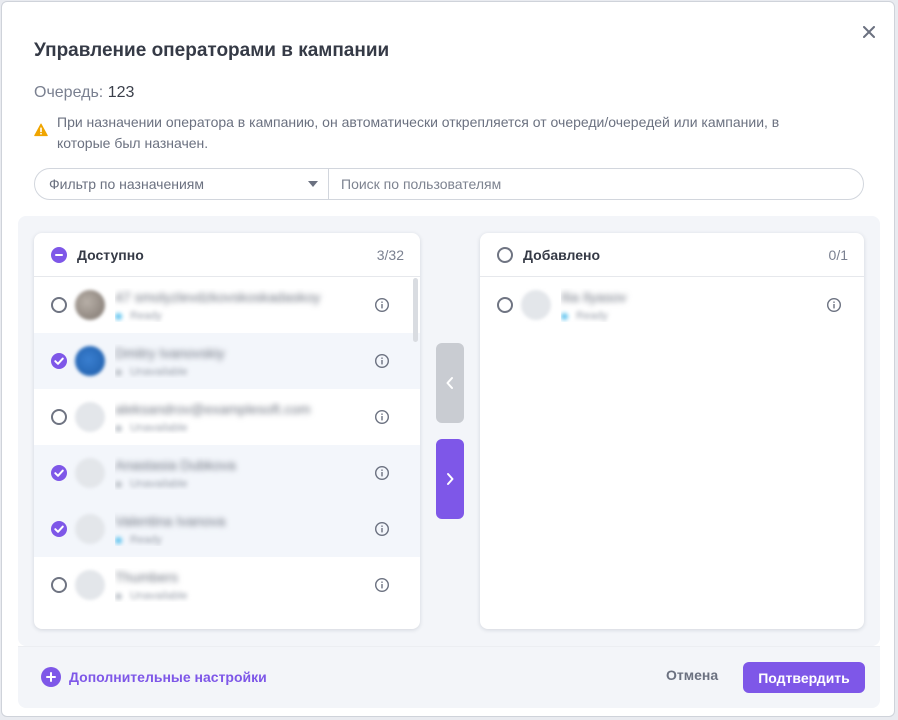  Describe the element at coordinates (672, 255) in the screenshot. I see `added-header: Добавлено 0/1` at that location.